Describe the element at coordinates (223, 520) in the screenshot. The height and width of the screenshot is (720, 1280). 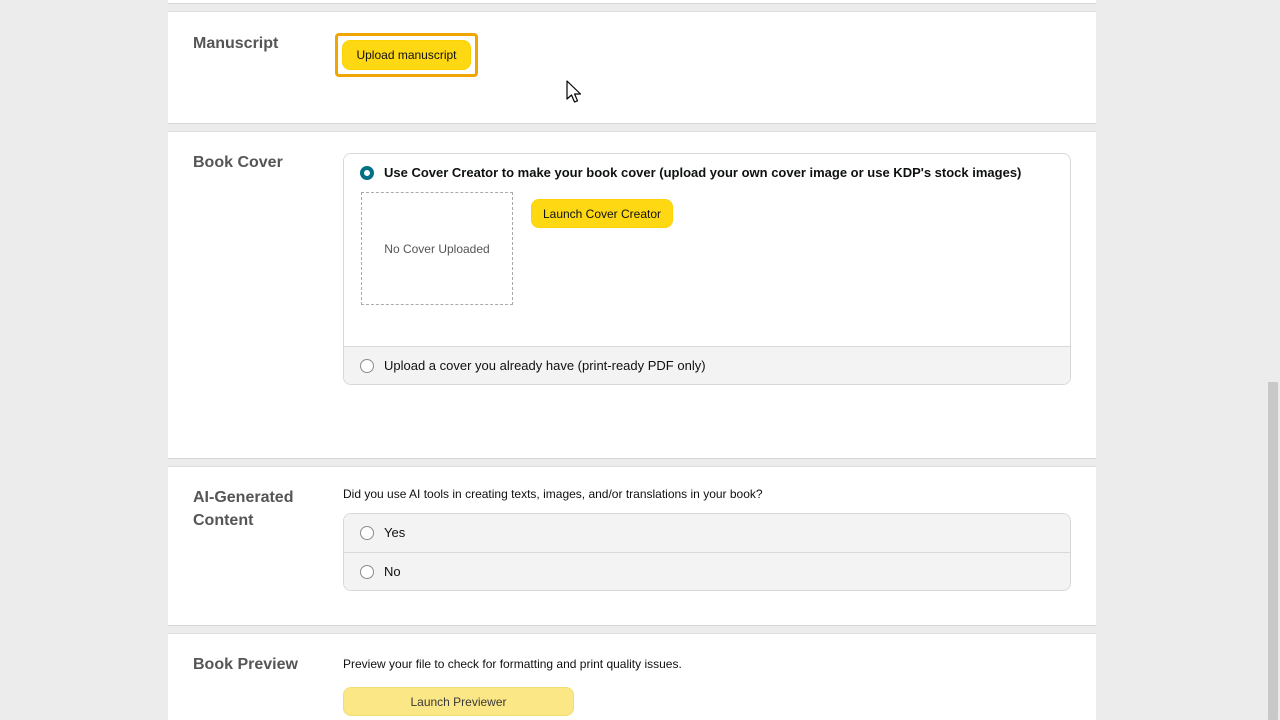
I see `ai-content-title-line2: Content` at that location.